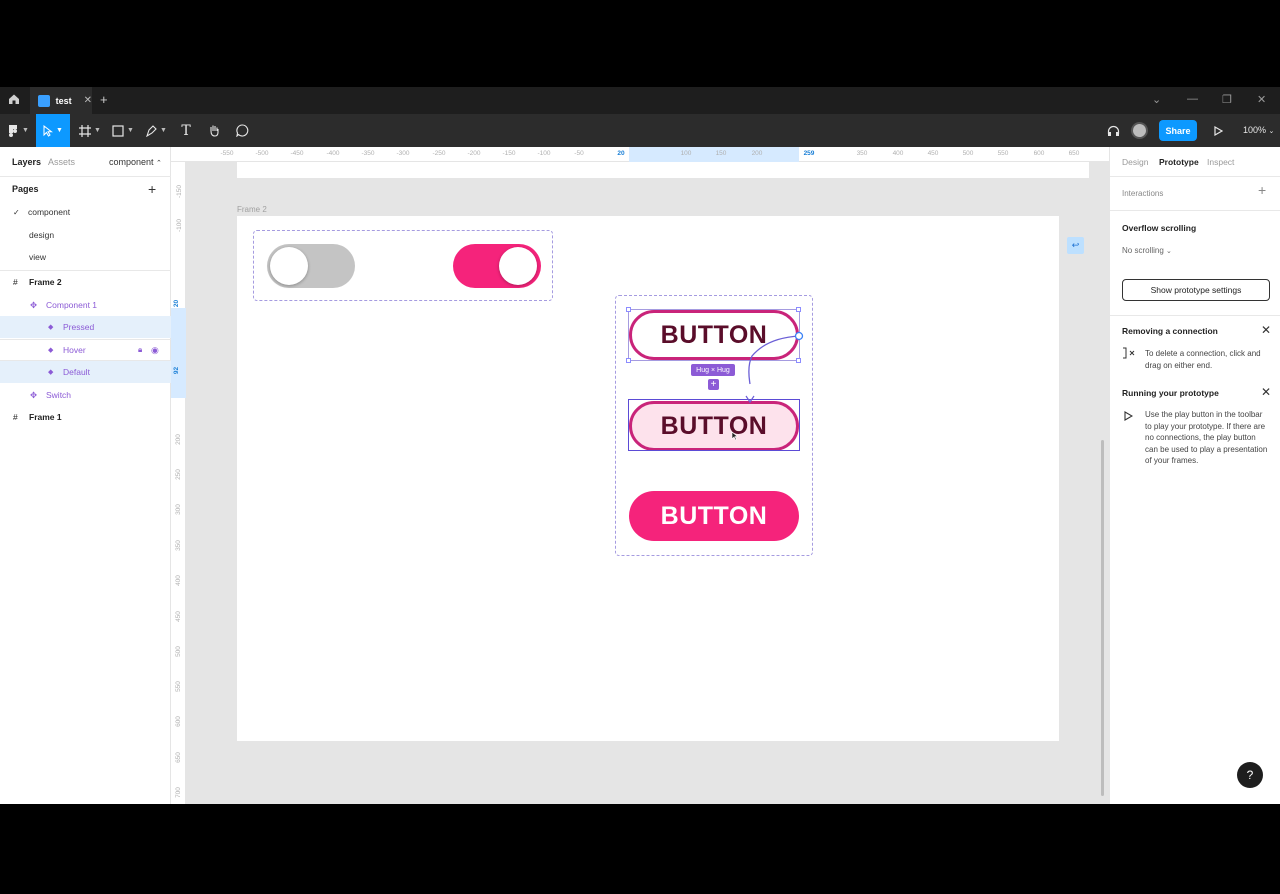 Image resolution: width=1280 pixels, height=894 pixels. What do you see at coordinates (79, 327) in the screenshot?
I see `layer-label: Pressed` at bounding box center [79, 327].